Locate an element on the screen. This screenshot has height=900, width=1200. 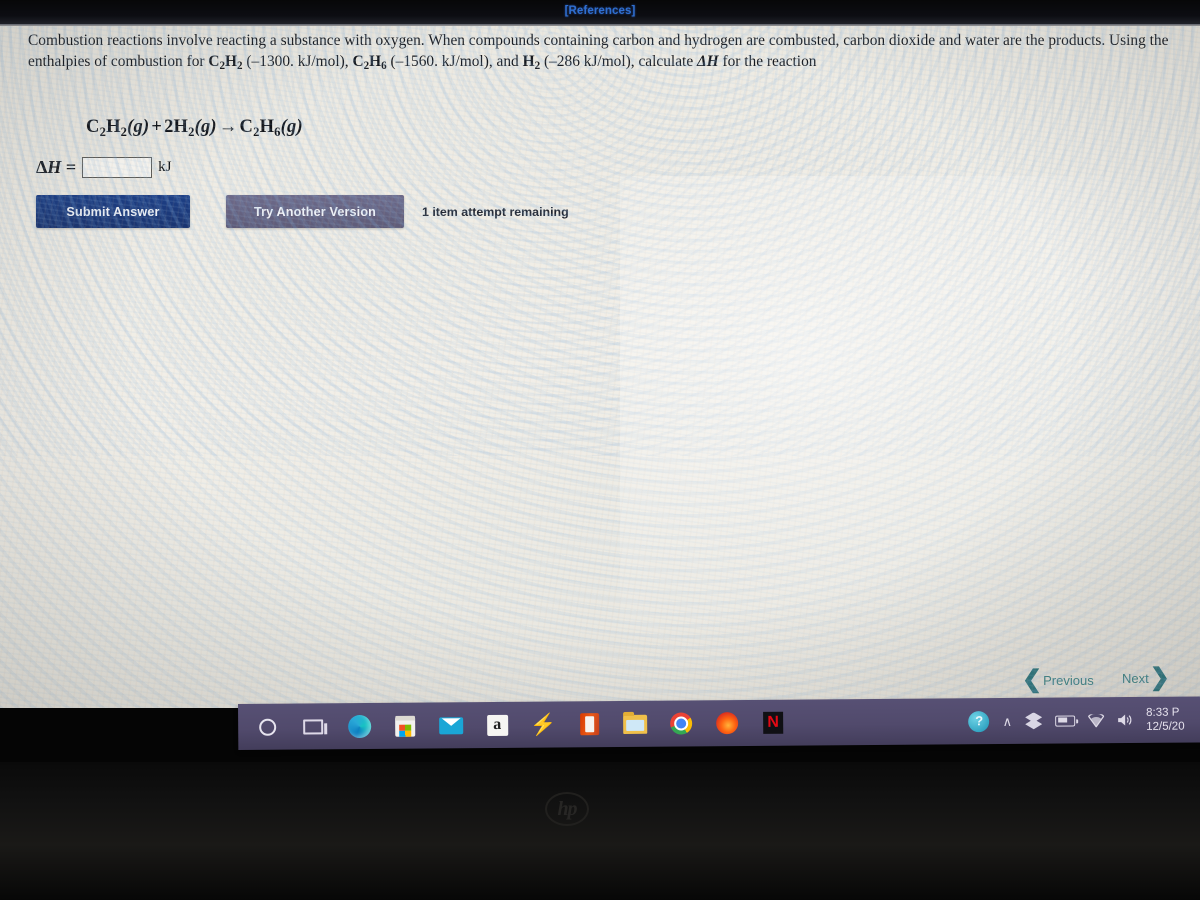
wifi-icon is located at coordinates (1096, 720).